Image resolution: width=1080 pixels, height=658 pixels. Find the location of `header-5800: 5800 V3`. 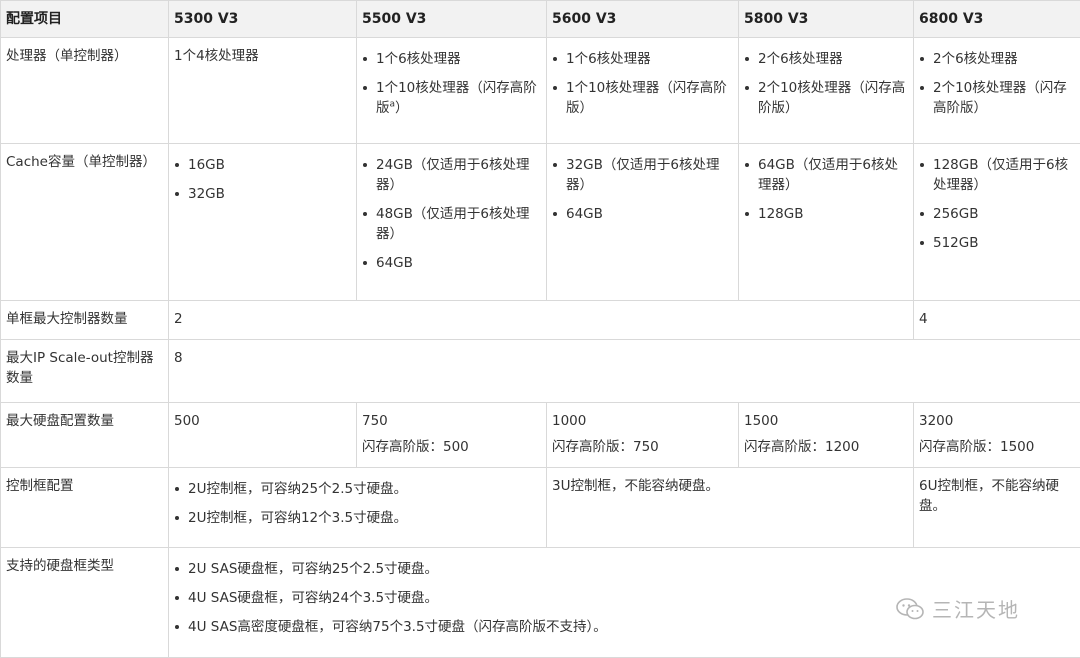

header-5800: 5800 V3 is located at coordinates (826, 19).